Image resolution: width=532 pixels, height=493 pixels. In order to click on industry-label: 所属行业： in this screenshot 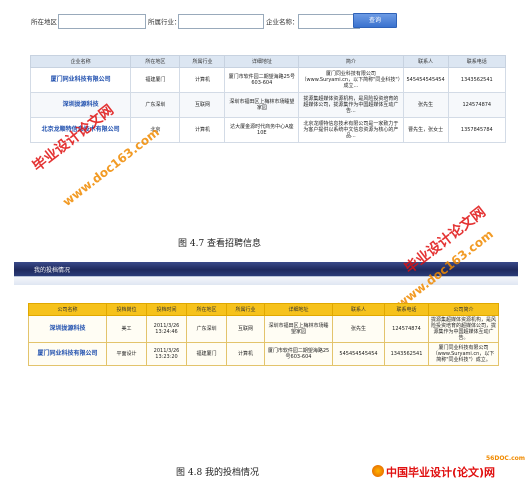, I will do `click(164, 22)`.